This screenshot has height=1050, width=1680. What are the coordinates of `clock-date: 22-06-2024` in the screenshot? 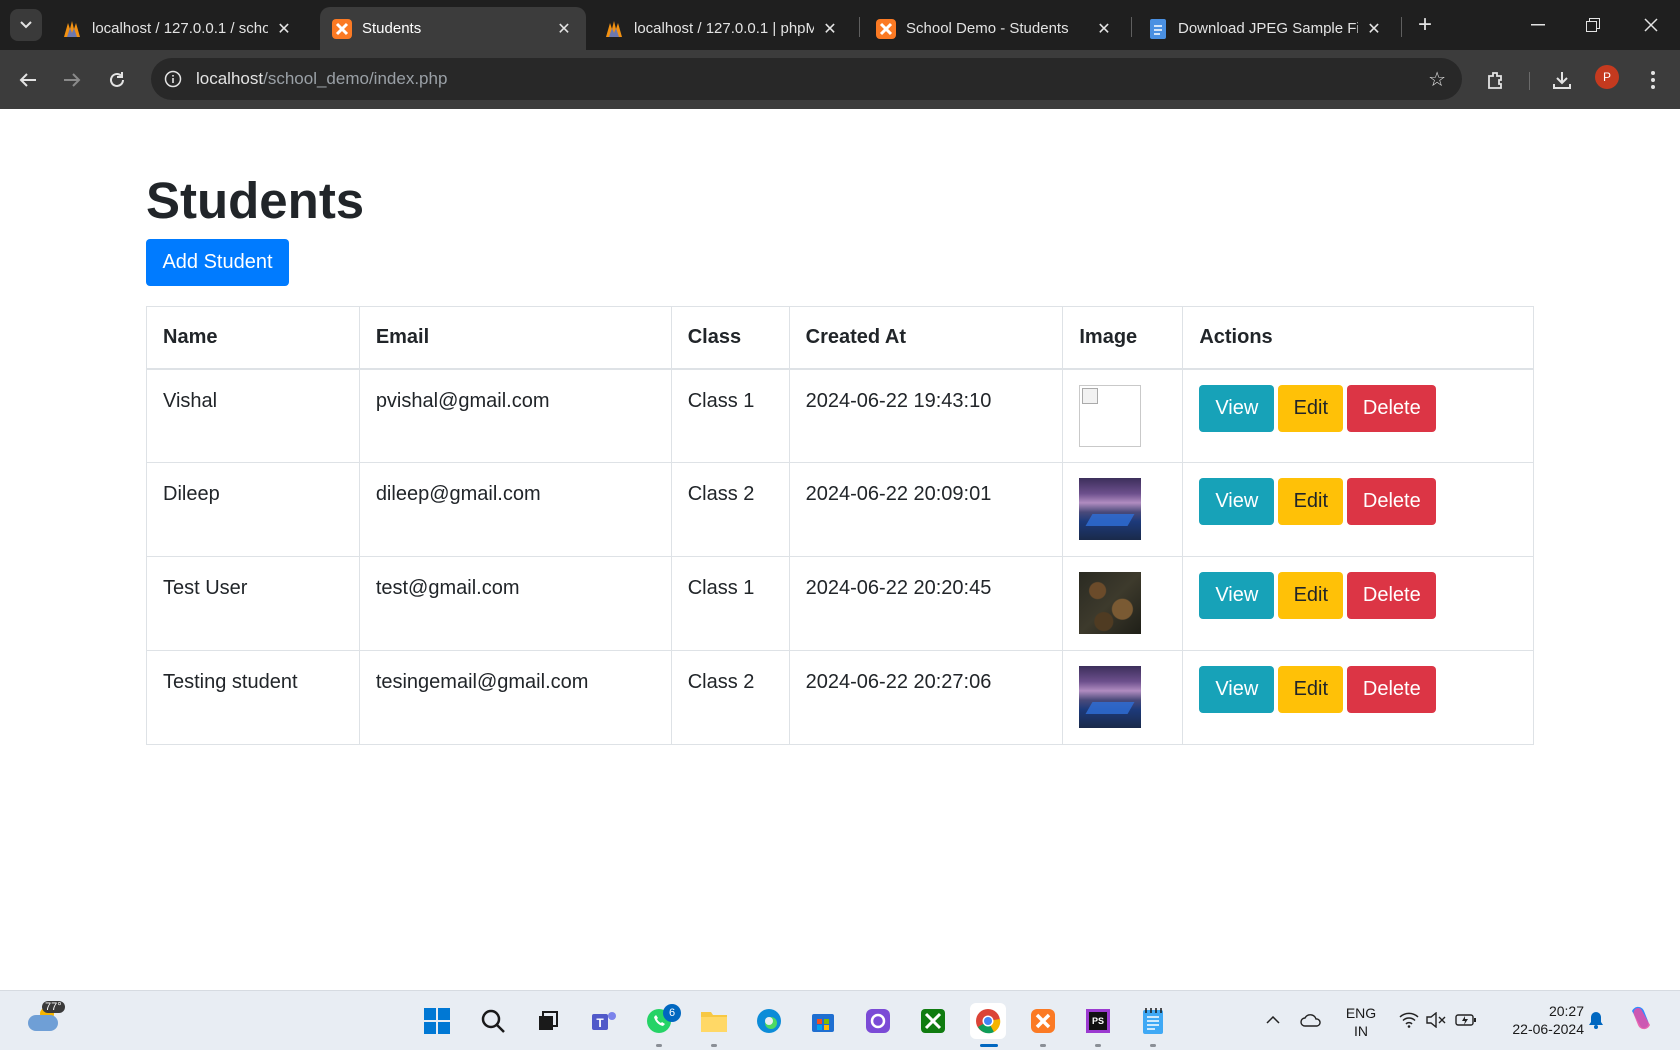 It's located at (1548, 1029).